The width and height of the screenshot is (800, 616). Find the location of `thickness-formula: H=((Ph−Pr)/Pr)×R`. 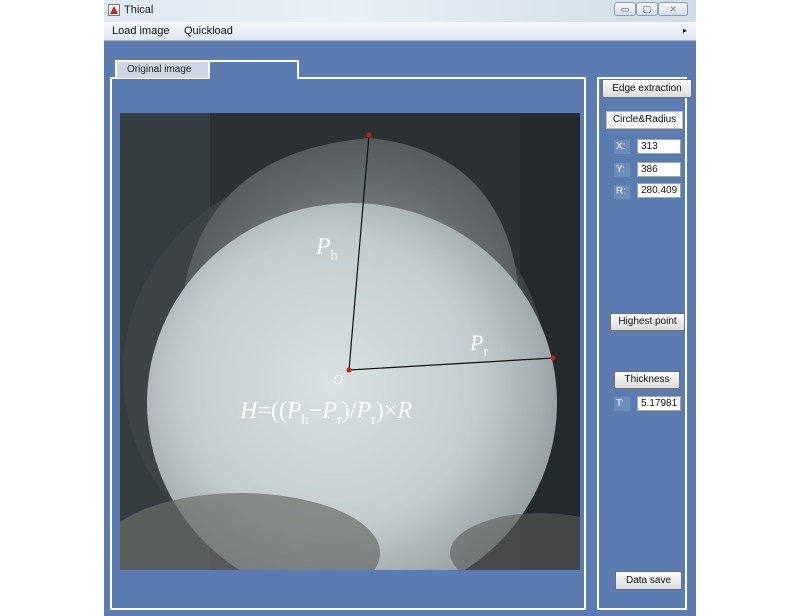

thickness-formula: H=((Ph−Pr)/Pr)×R is located at coordinates (326, 413).